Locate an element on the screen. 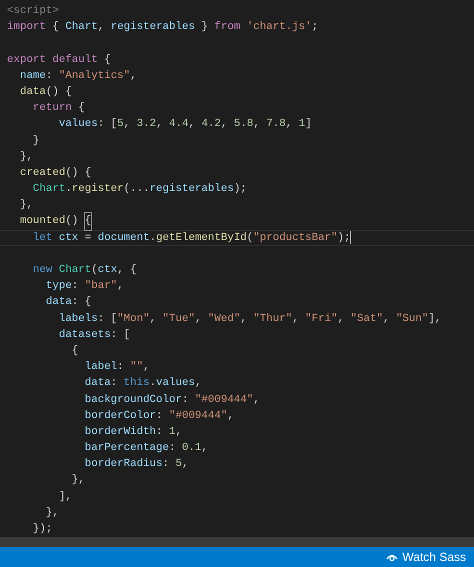 The height and width of the screenshot is (567, 474). code-line: data: this.values, is located at coordinates (143, 384).